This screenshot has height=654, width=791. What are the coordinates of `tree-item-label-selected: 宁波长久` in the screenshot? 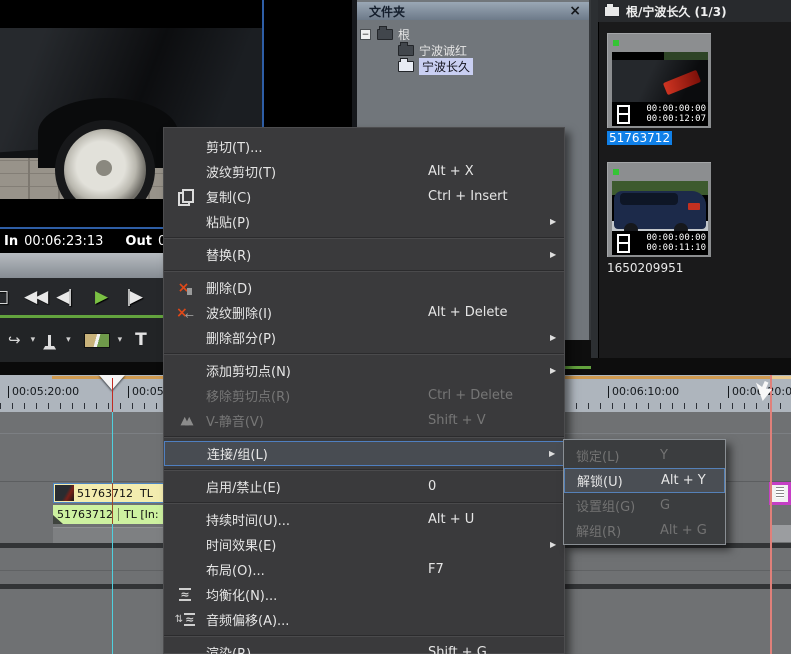 It's located at (446, 66).